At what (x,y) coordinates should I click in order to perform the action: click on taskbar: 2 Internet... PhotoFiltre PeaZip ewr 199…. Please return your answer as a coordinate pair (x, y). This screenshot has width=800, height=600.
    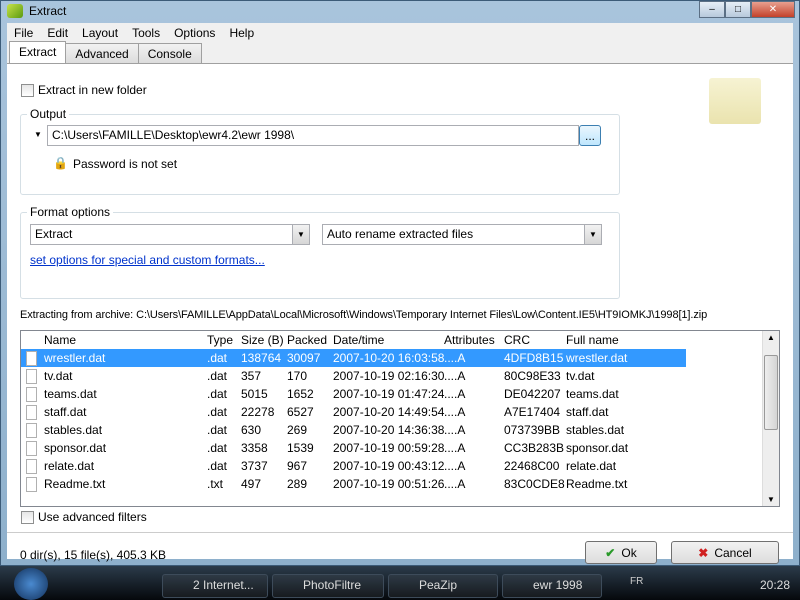
    Looking at the image, I should click on (400, 583).